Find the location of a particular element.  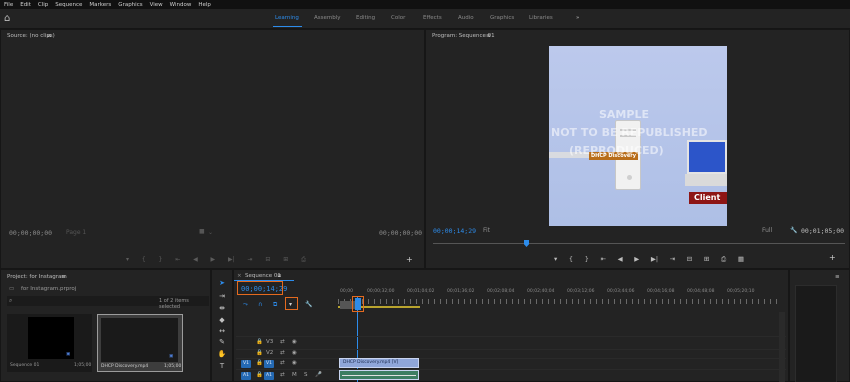

source-dropdown-icon: ⌄ is located at coordinates (210, 232).